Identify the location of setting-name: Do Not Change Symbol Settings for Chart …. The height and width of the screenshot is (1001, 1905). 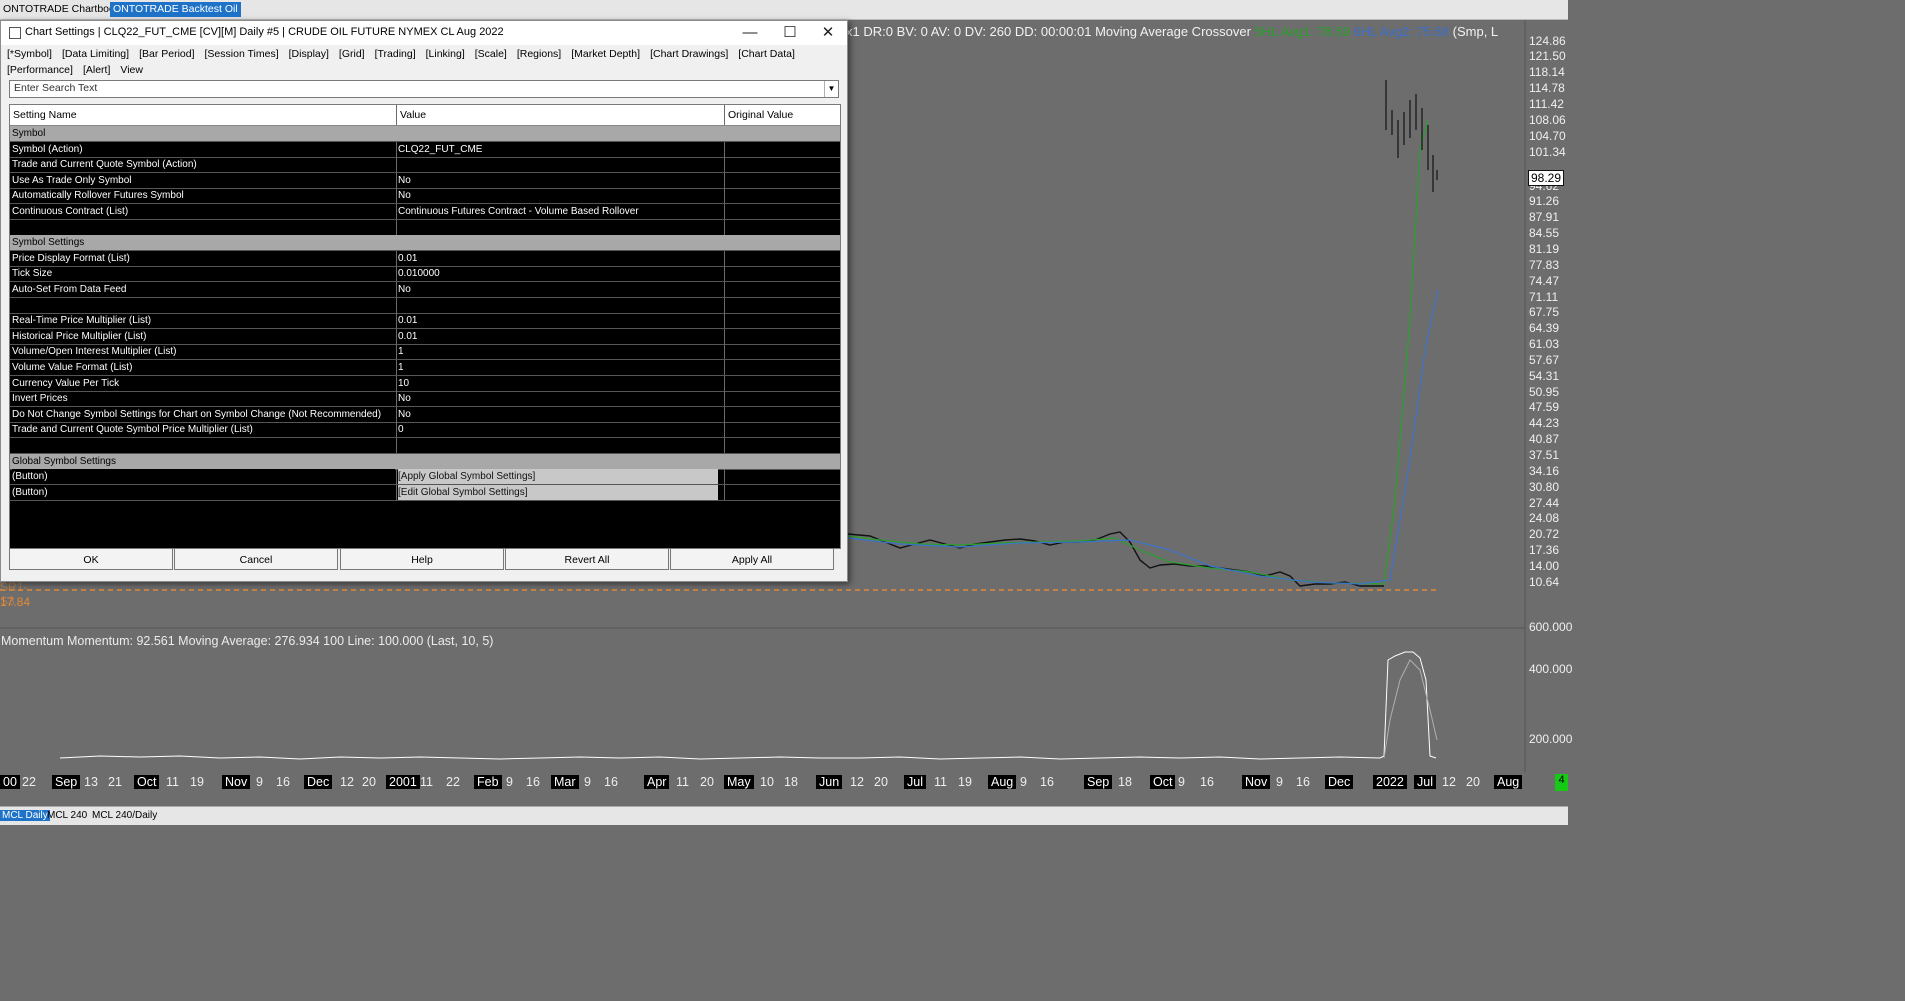
(197, 414).